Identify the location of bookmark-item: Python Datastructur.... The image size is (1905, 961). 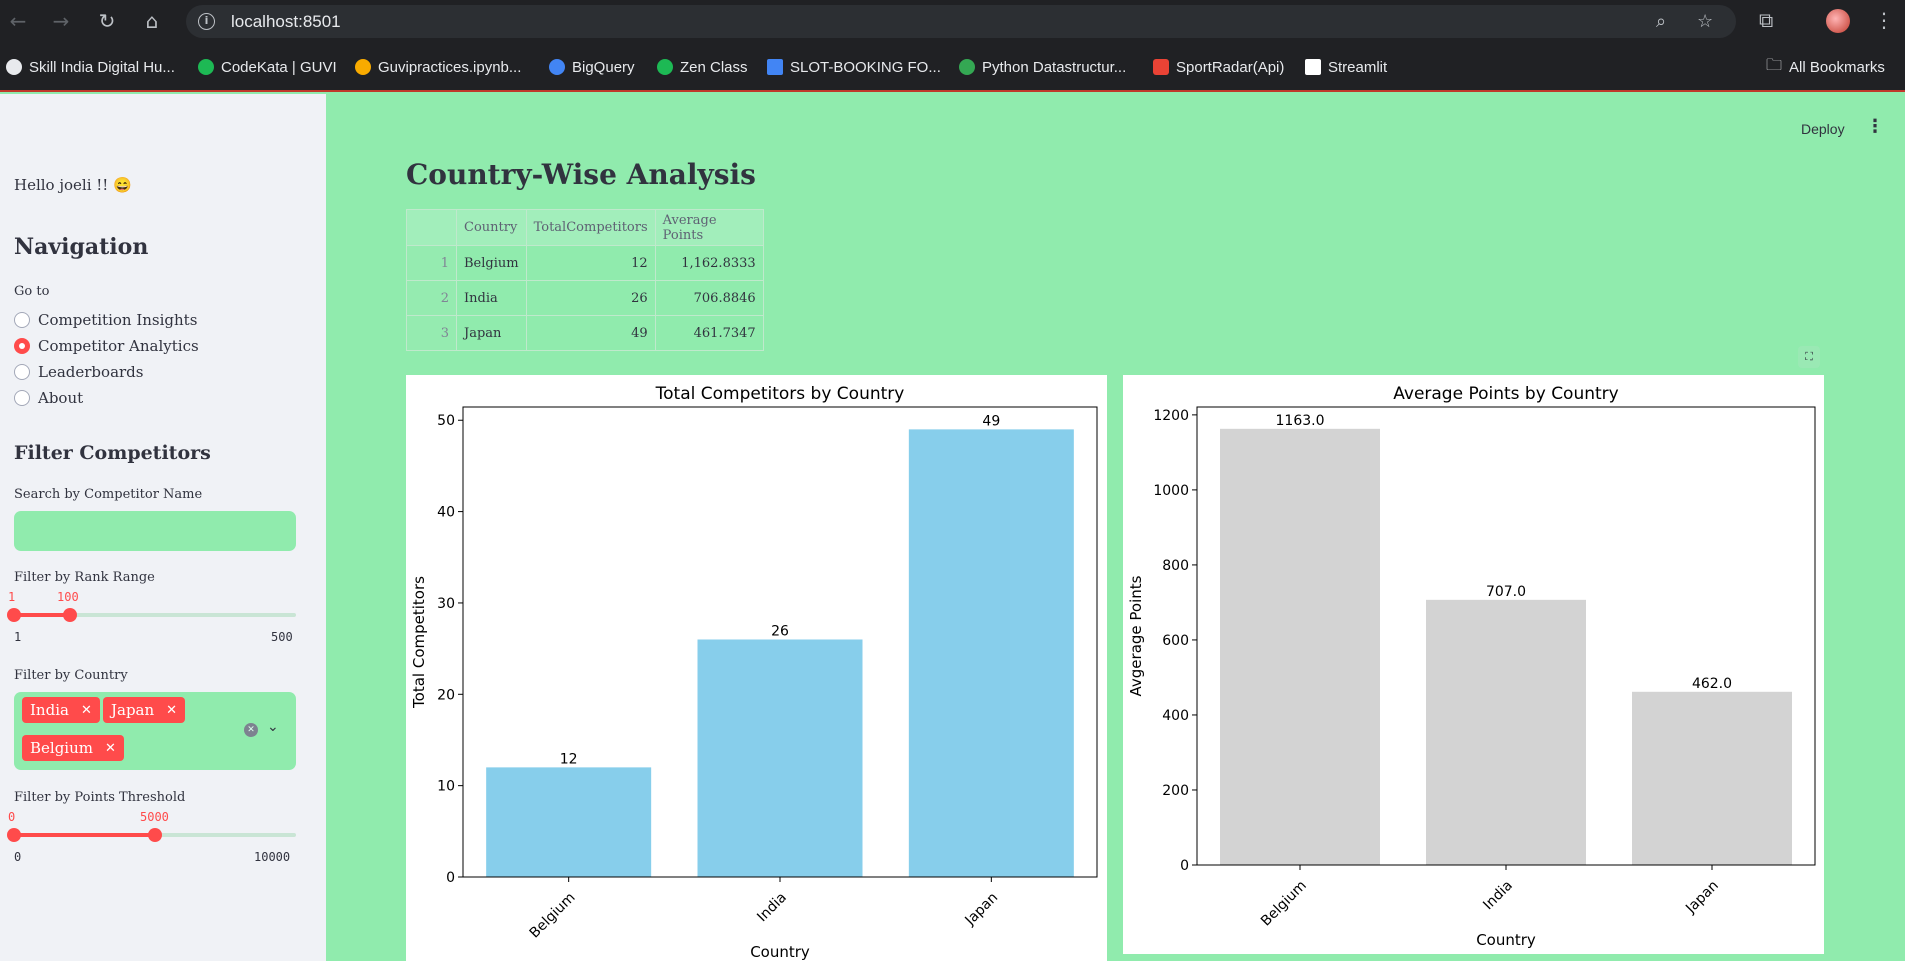
(1042, 67).